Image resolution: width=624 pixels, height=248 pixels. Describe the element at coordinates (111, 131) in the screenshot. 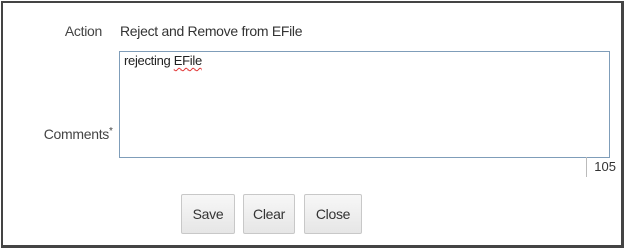

I see `required-marker: *` at that location.